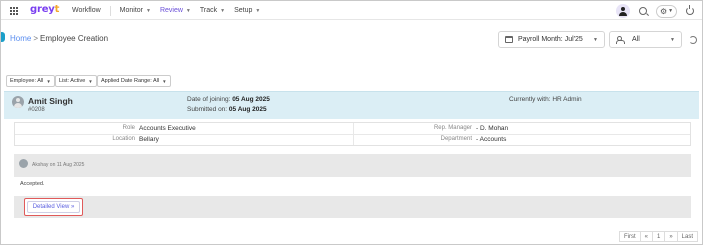 The height and width of the screenshot is (245, 703). I want to click on power-icon, so click(690, 10).